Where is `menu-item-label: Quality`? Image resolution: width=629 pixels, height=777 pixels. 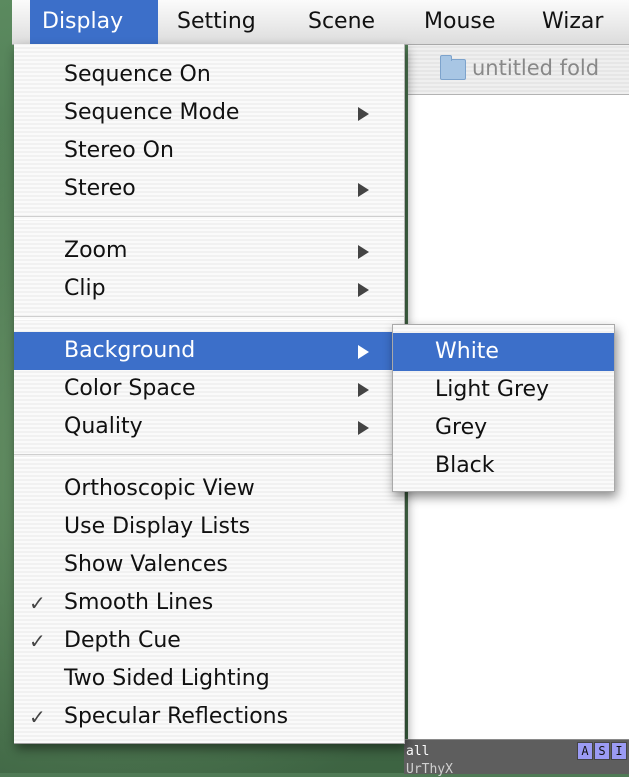 menu-item-label: Quality is located at coordinates (103, 426).